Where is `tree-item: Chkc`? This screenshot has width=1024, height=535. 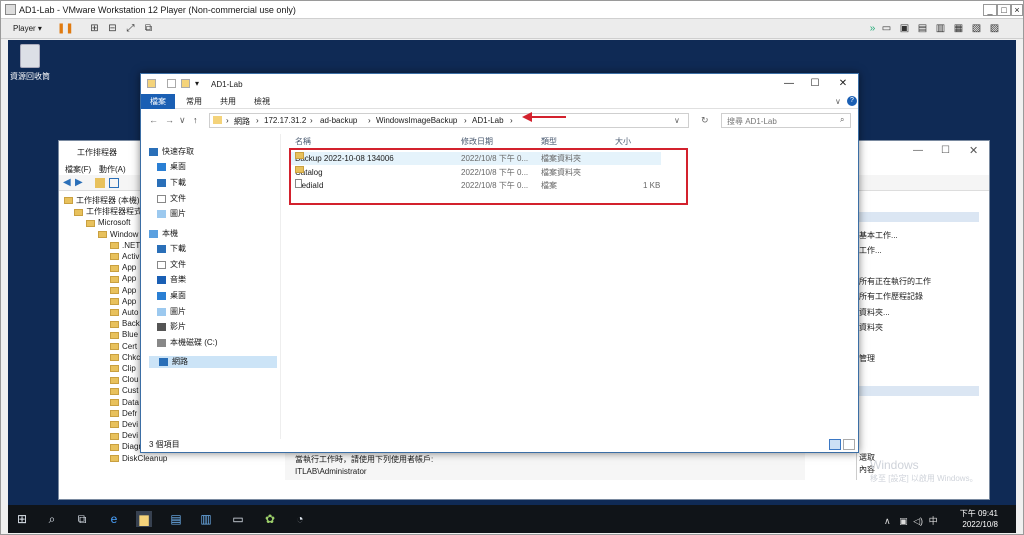 tree-item: Chkc is located at coordinates (125, 357).